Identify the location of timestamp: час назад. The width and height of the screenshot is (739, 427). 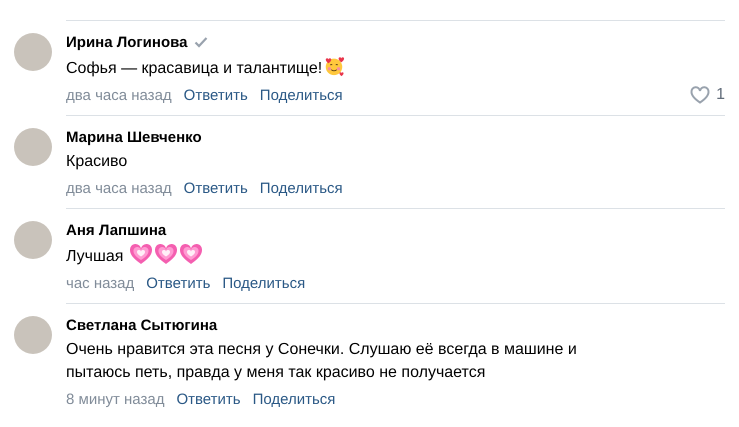
(100, 283).